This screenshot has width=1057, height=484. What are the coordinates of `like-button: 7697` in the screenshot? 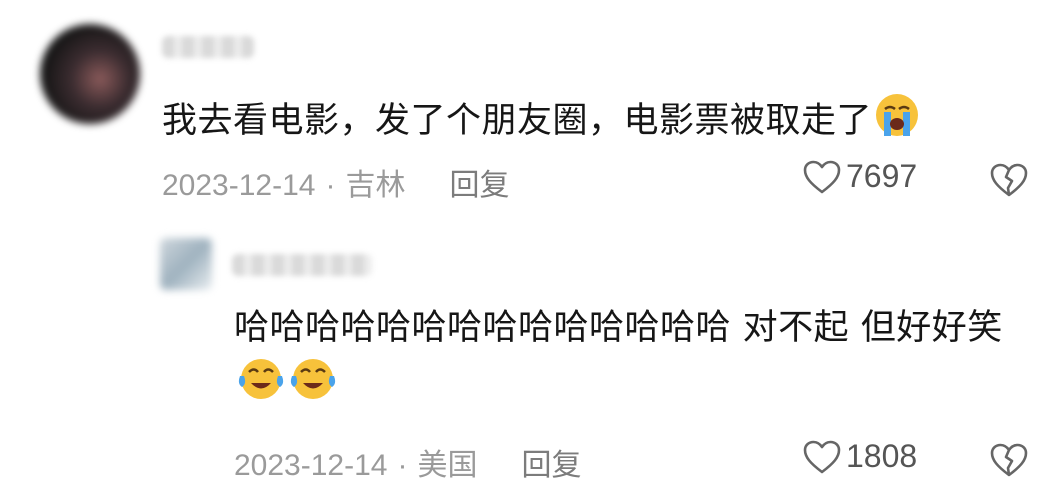 It's located at (859, 176).